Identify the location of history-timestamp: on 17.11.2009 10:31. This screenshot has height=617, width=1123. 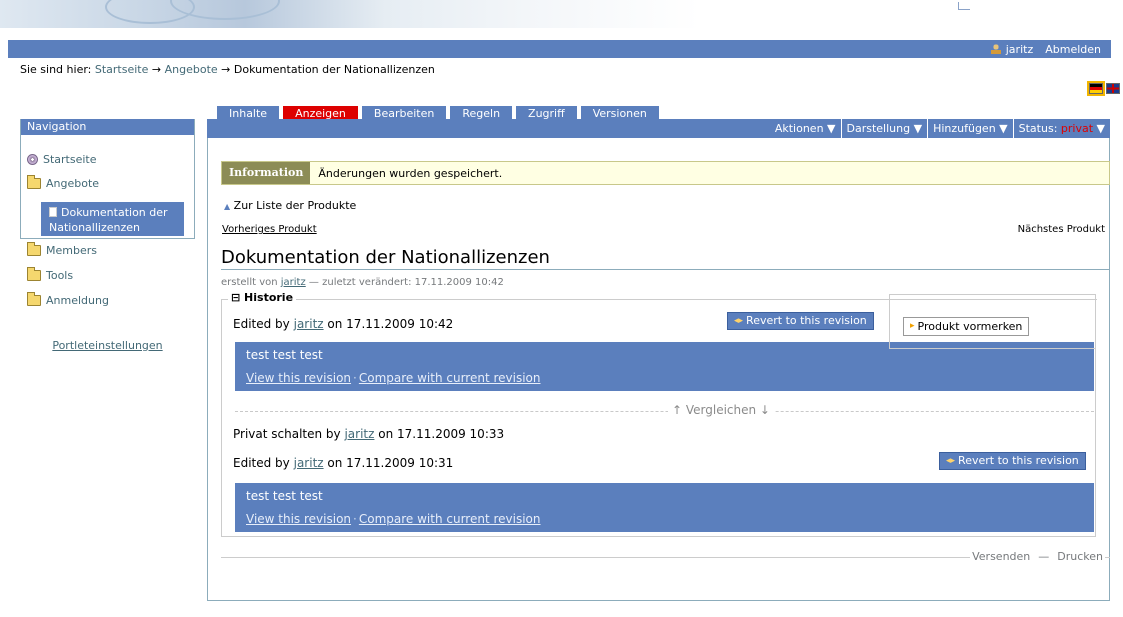
(390, 463).